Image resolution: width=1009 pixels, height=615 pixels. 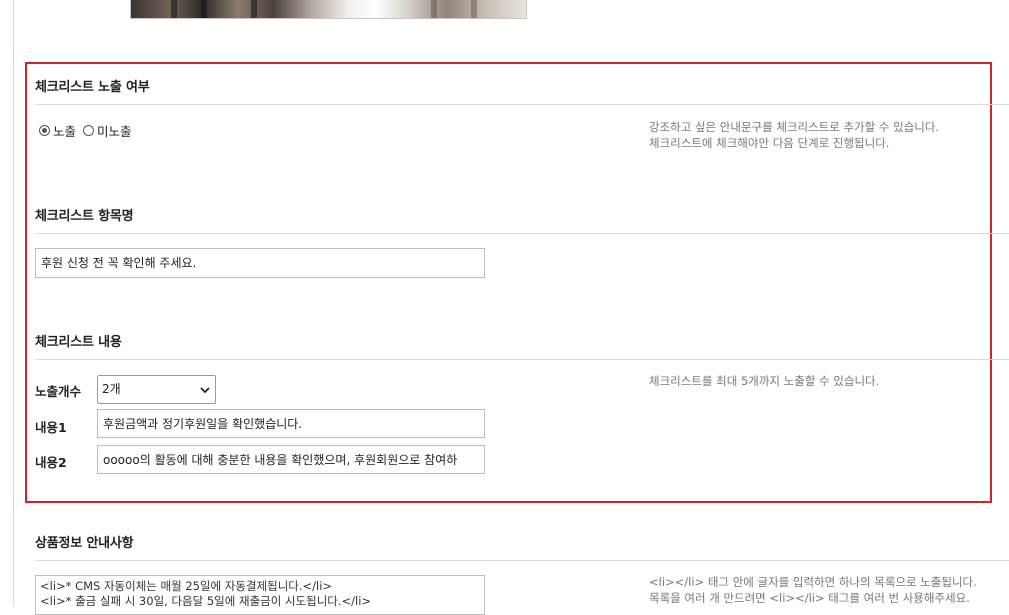 What do you see at coordinates (291, 423) in the screenshot?
I see `content-1-input: 후원금액과 정기후원일을 확인했습니다.` at bounding box center [291, 423].